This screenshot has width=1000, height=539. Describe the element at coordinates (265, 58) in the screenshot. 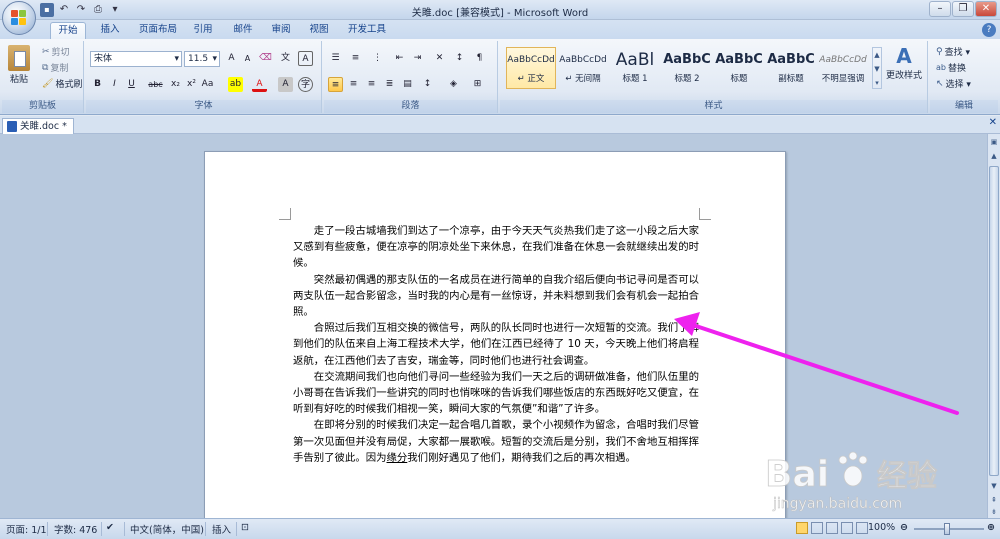

I see `clear-format-icon: ⌫` at that location.